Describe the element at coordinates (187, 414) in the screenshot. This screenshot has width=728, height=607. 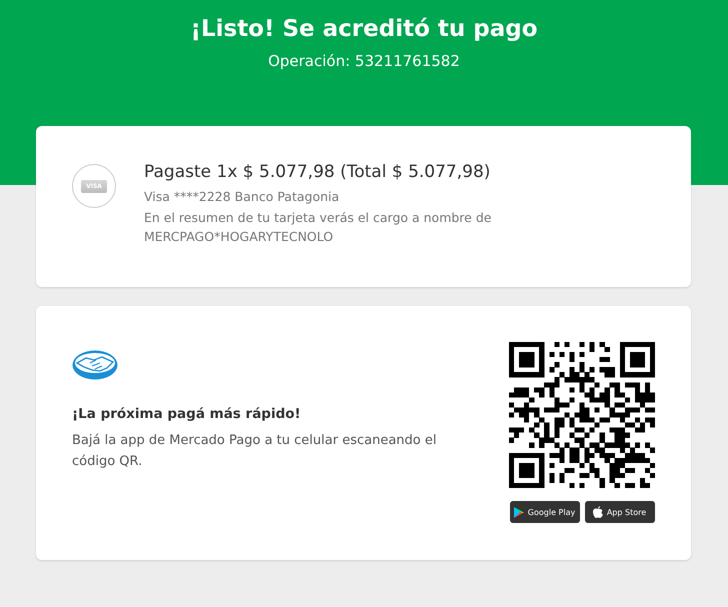
I see `promo-heading: ¡La próxima pagá más rápido!` at that location.